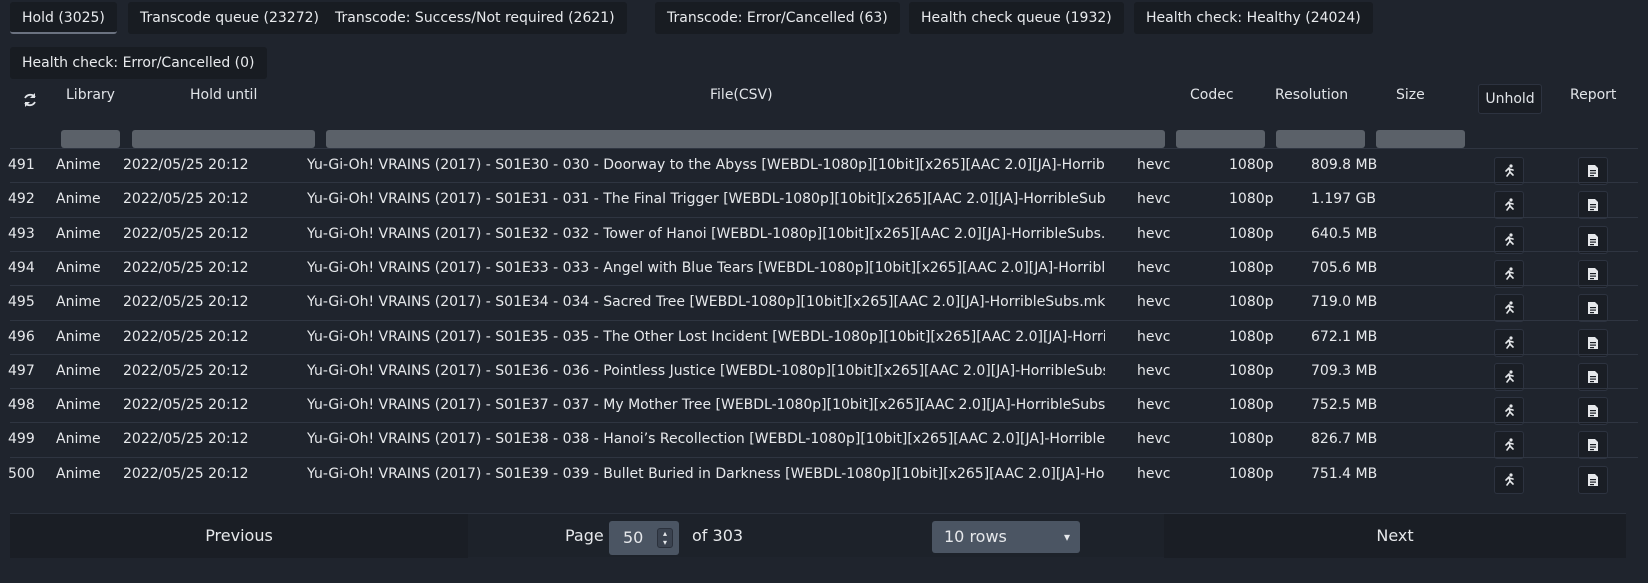 Image resolution: width=1648 pixels, height=583 pixels. I want to click on page-total: of 303, so click(718, 535).